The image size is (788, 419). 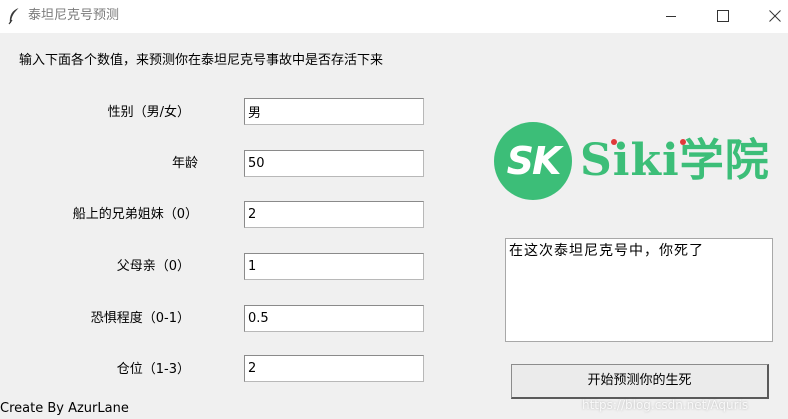 I want to click on instruction-label: 输入下面各个数值，来预测你在泰坦尼克号事故中是否存活下来, so click(x=201, y=60).